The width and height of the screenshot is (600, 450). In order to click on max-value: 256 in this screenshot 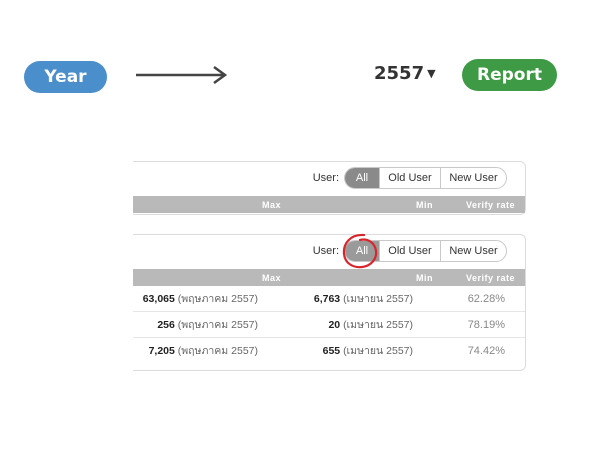, I will do `click(166, 325)`.